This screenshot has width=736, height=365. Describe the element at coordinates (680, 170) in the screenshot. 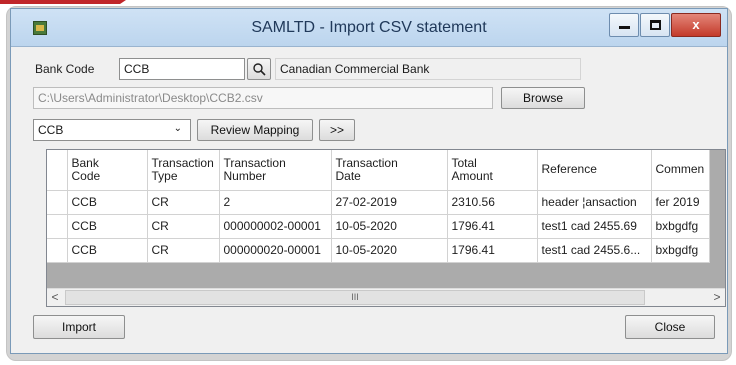

I see `column-header: Commen` at that location.